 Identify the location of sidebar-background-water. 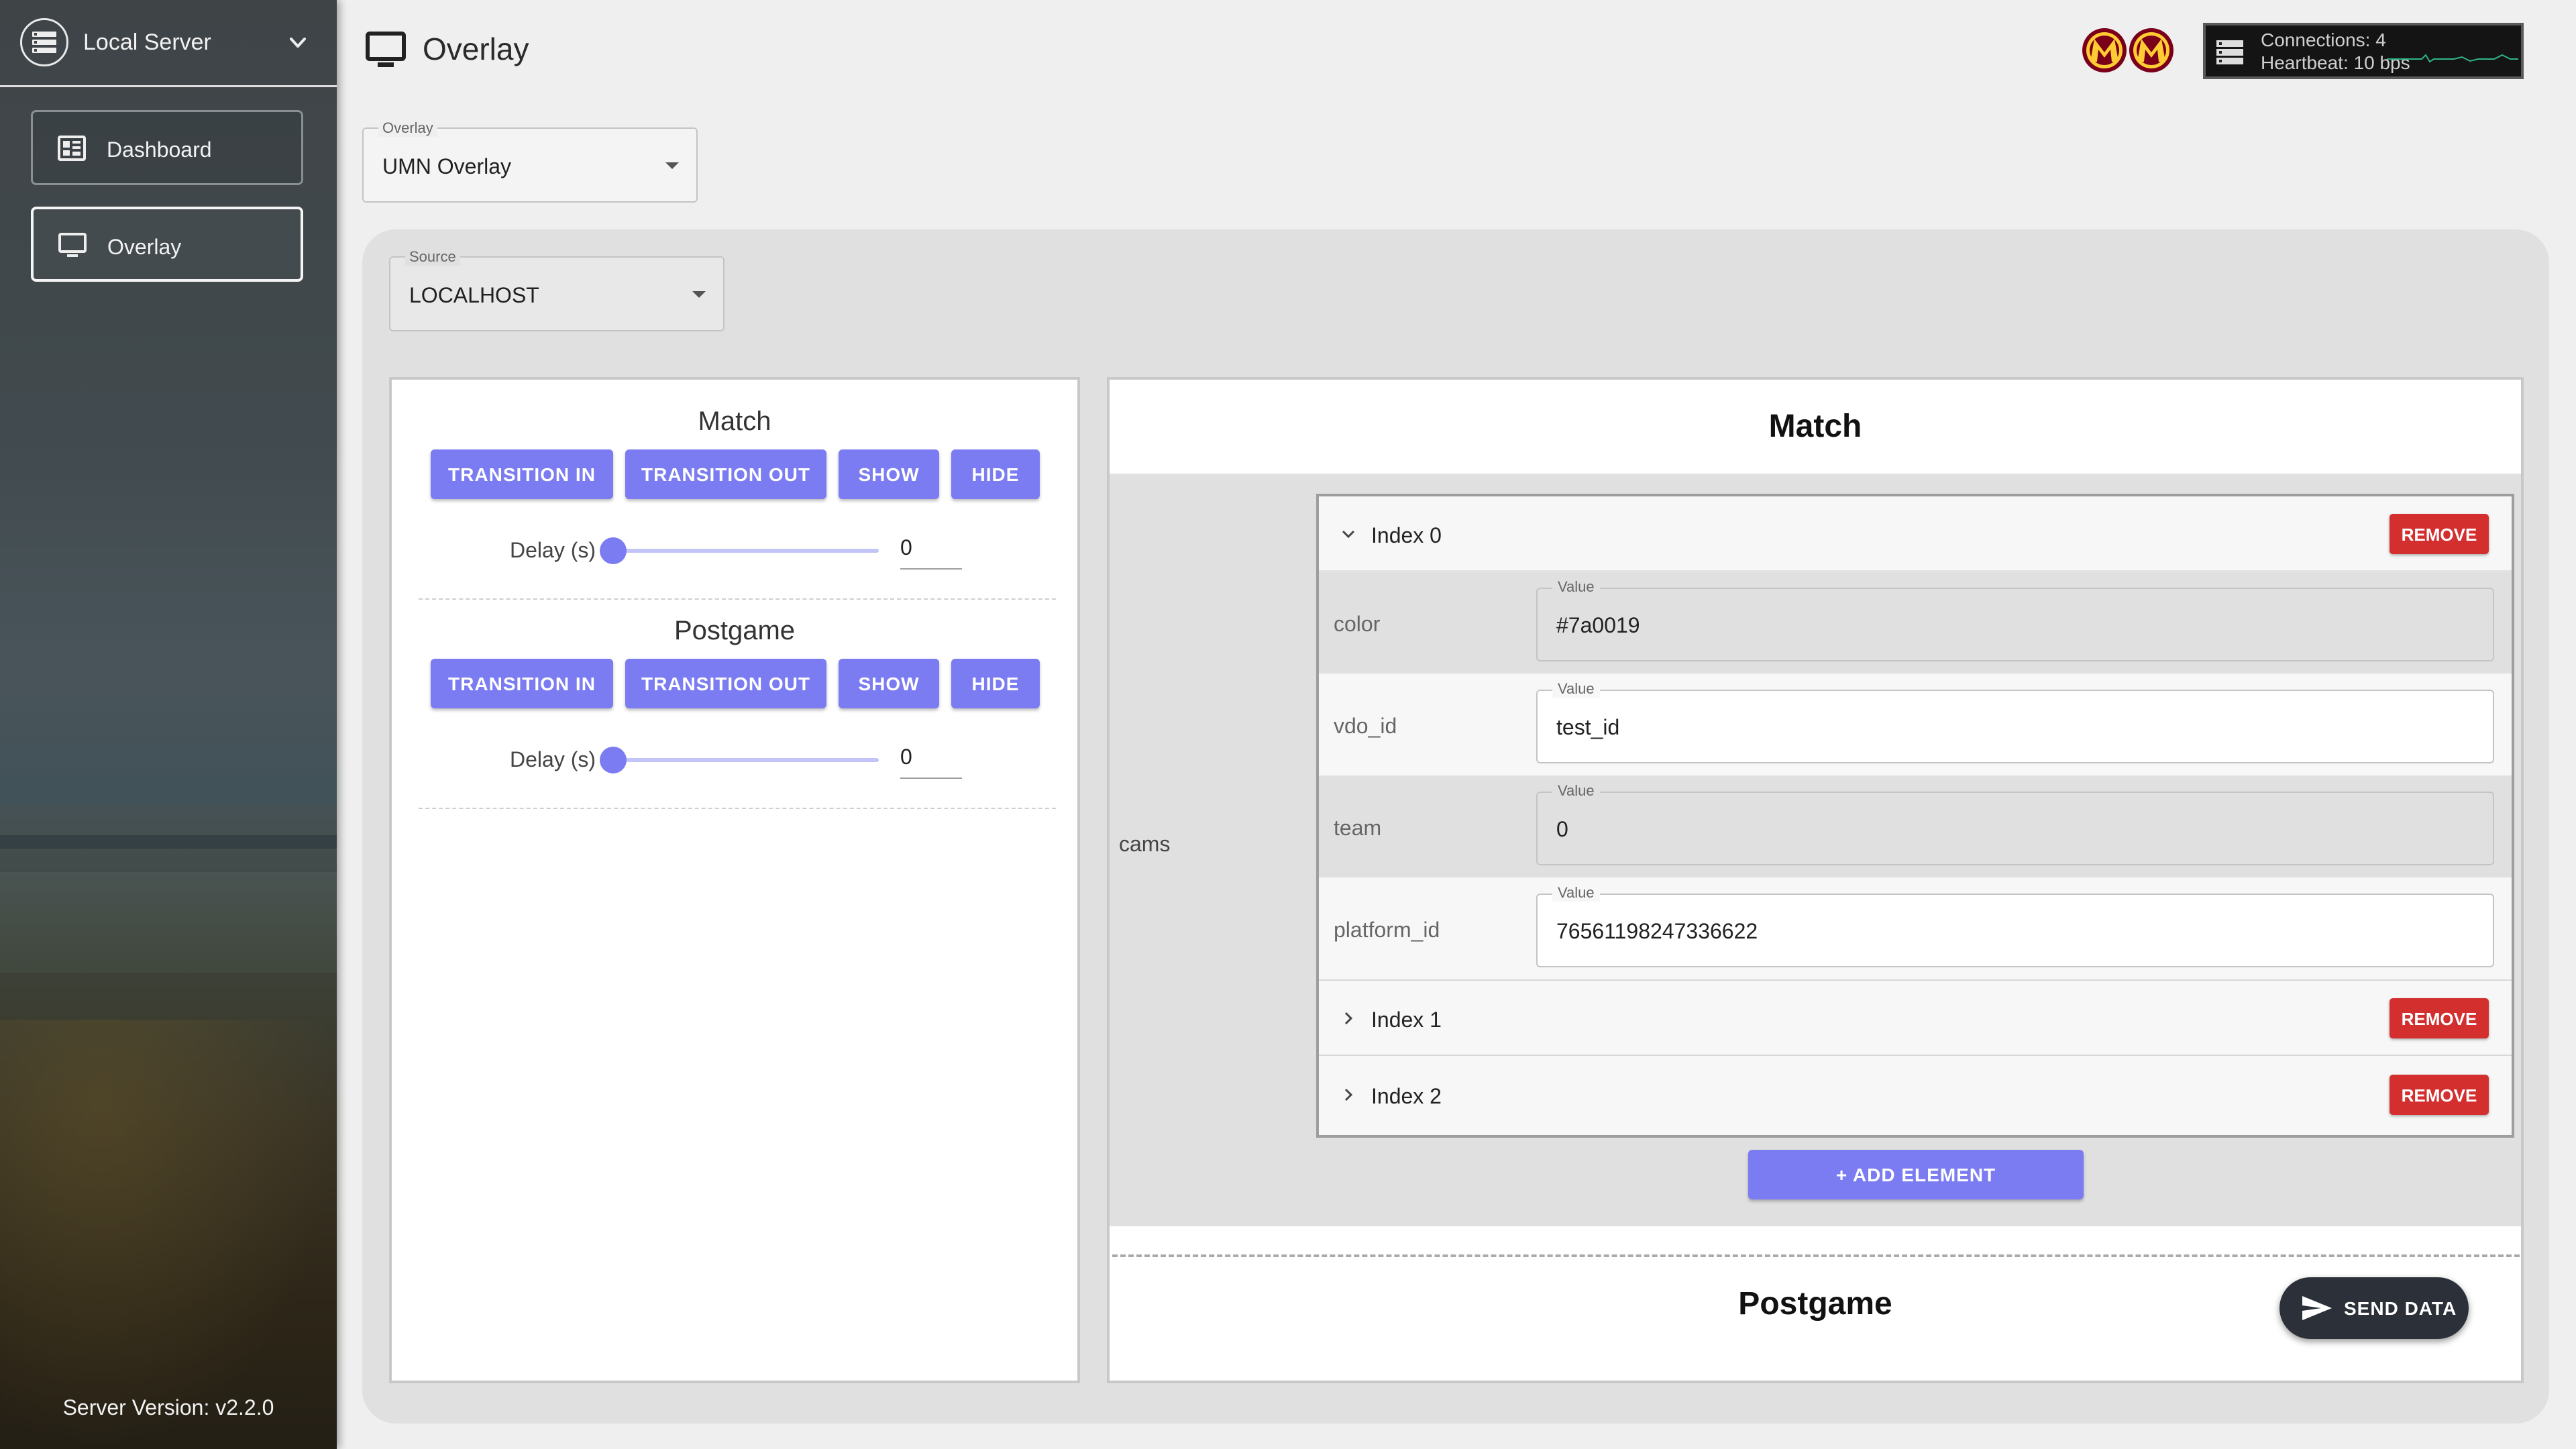
(168, 754).